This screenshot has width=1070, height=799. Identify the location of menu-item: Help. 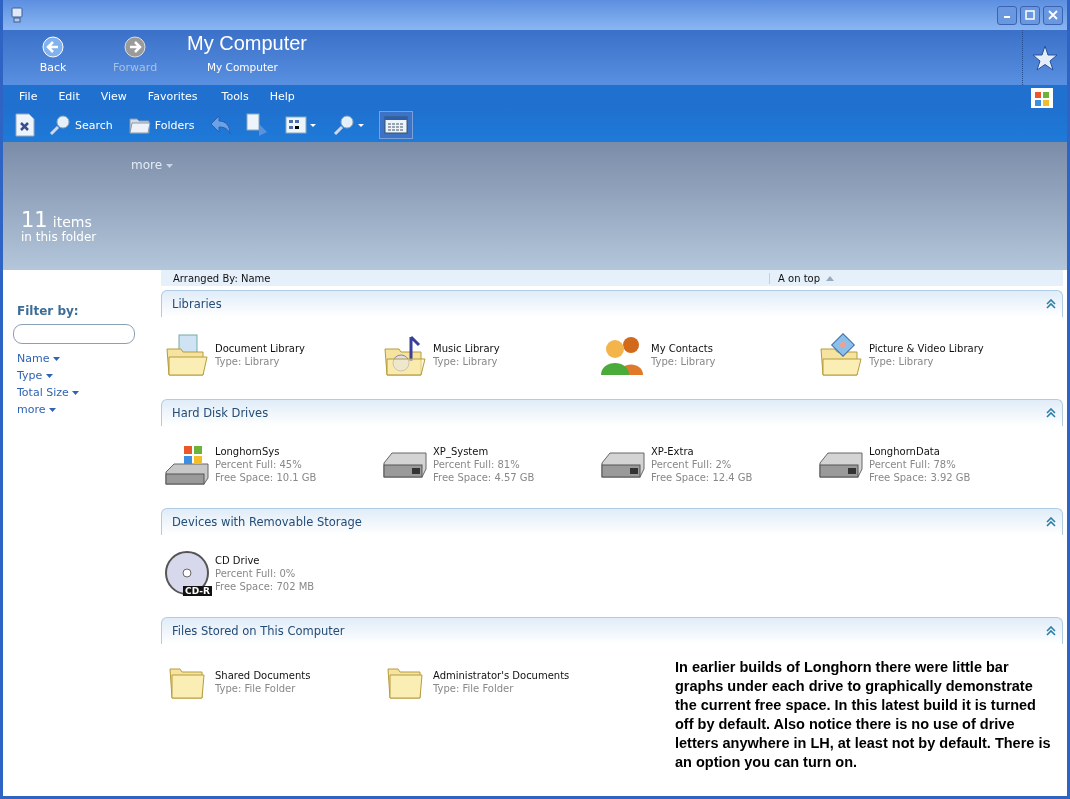
(282, 96).